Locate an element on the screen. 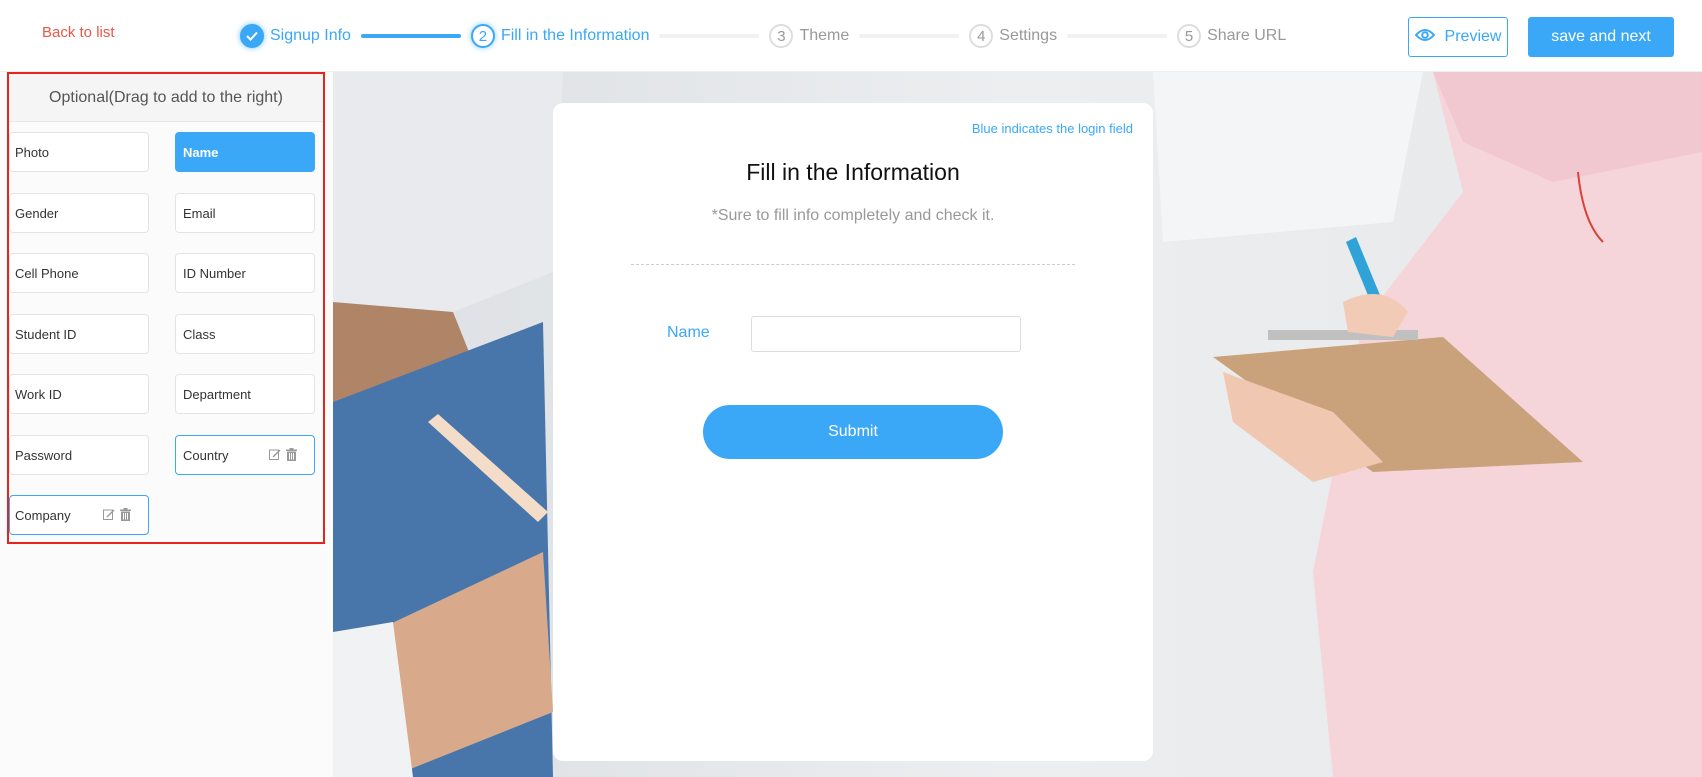  field-label: Department is located at coordinates (217, 394).